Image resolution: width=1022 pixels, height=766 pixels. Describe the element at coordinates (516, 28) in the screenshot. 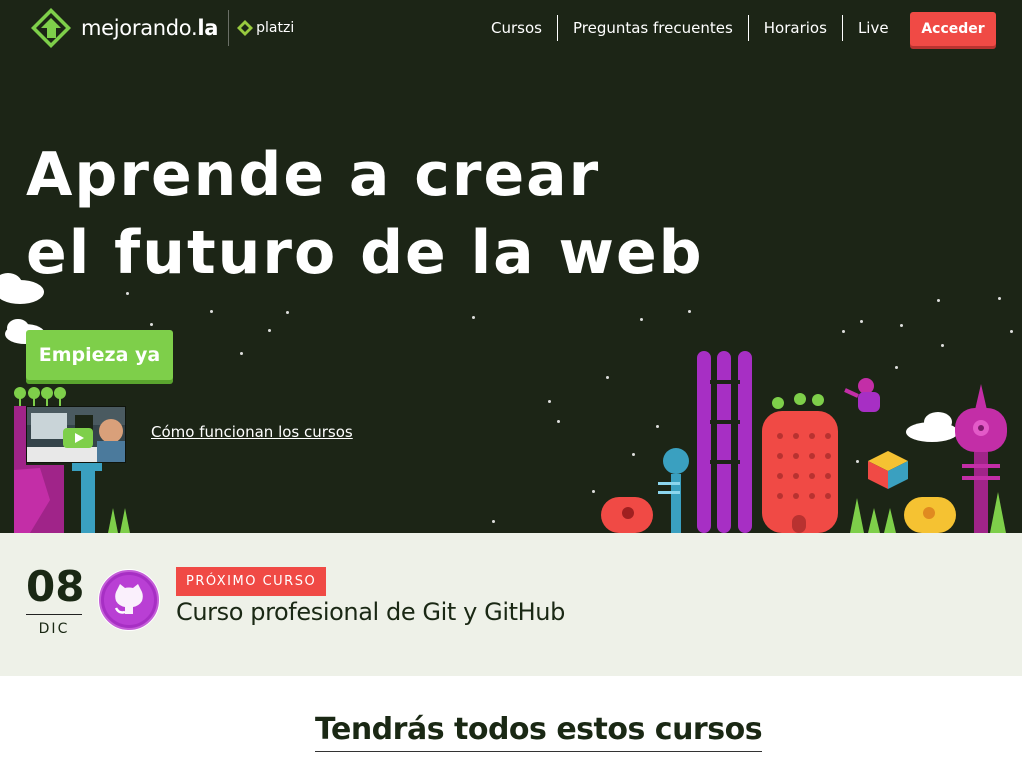

I see `nav-cursos: Cursos` at that location.